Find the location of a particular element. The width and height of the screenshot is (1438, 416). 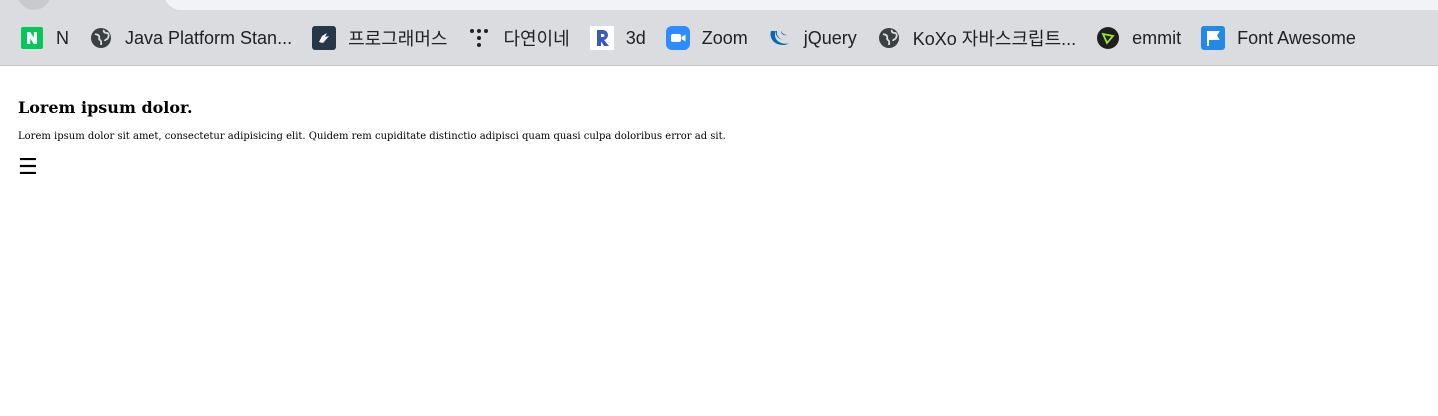

page-title: Lorem ipsum dolor. is located at coordinates (105, 107).